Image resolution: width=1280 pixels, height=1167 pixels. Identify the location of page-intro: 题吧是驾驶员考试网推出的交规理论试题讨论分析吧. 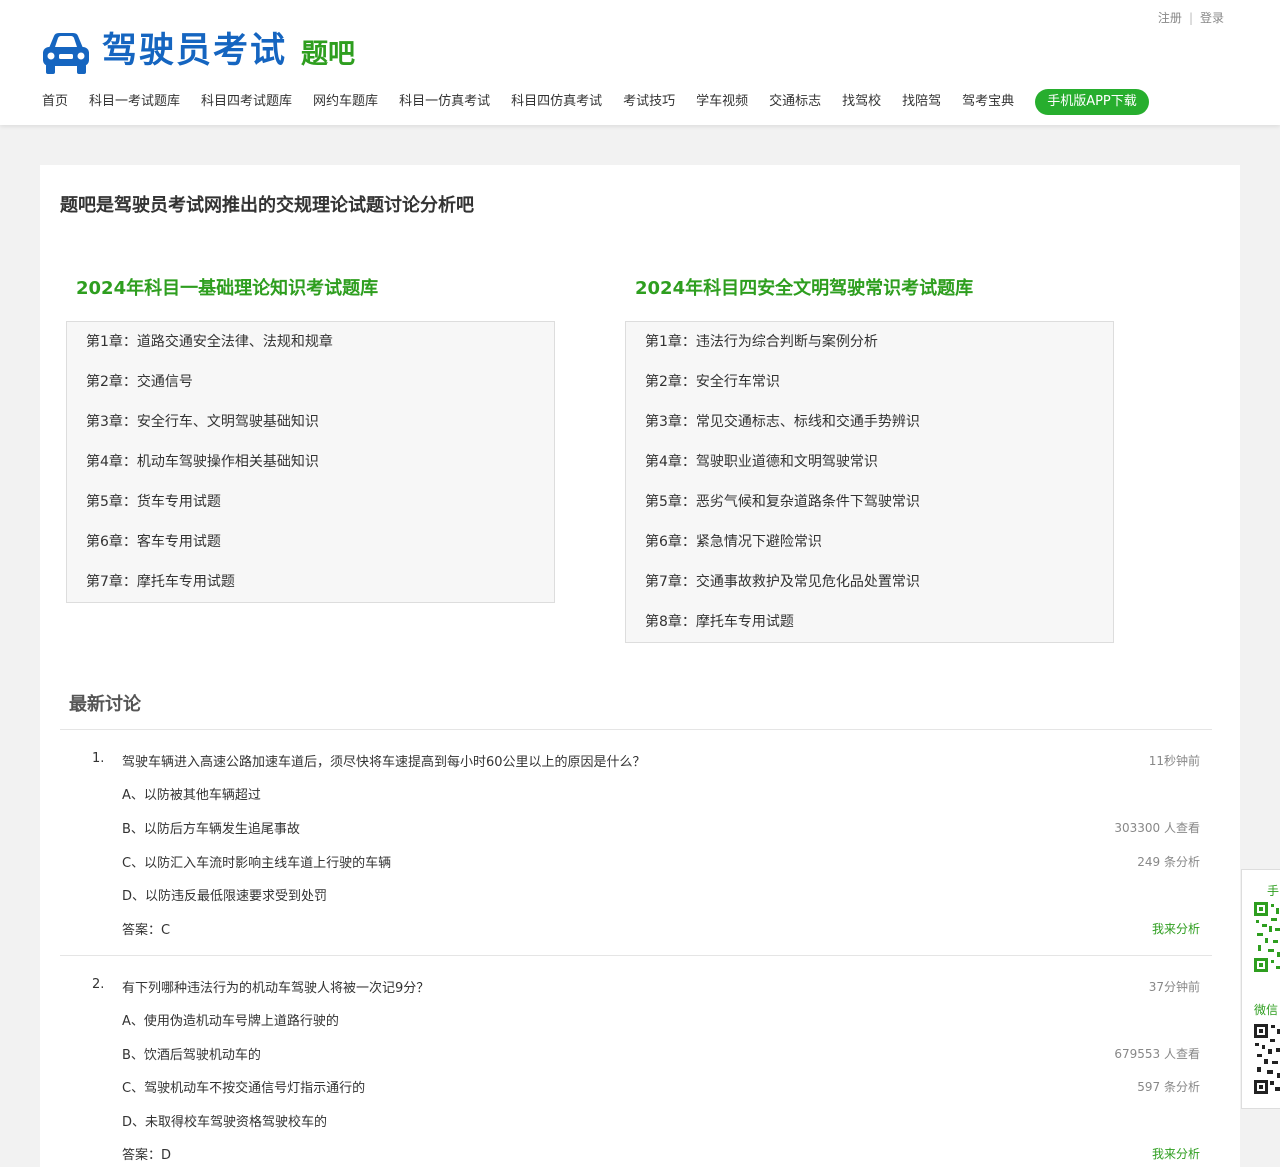
(267, 205).